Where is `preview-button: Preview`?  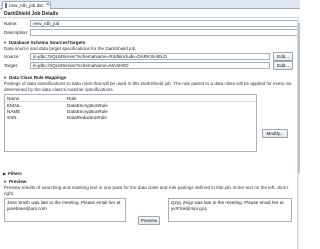 preview-button: Preview is located at coordinates (149, 220).